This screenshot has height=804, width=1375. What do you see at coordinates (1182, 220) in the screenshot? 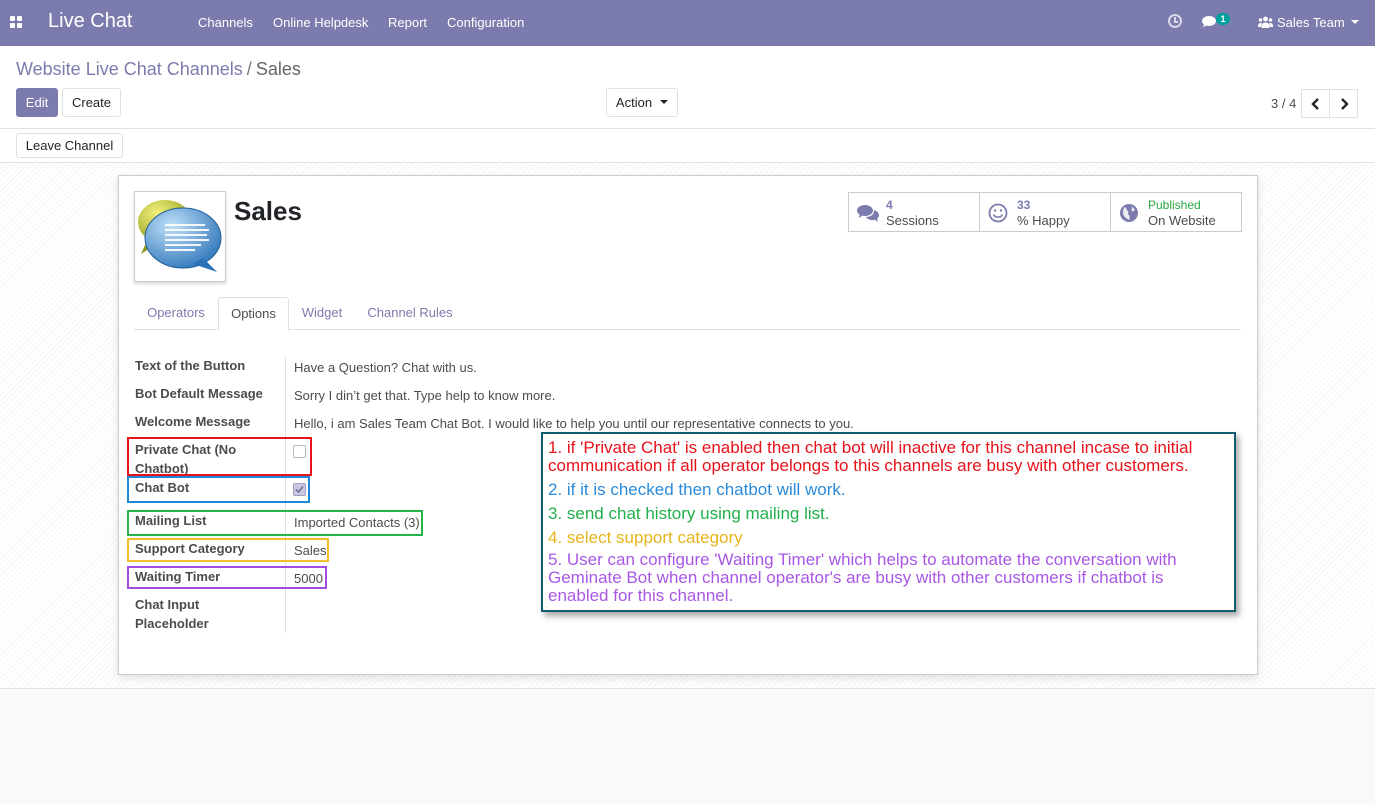
I see `published-label: On Website` at bounding box center [1182, 220].